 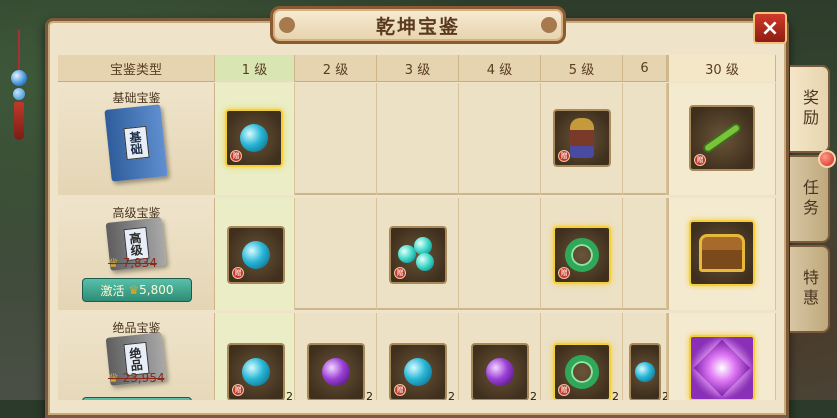 I want to click on warrior-figure-icon, so click(x=582, y=138).